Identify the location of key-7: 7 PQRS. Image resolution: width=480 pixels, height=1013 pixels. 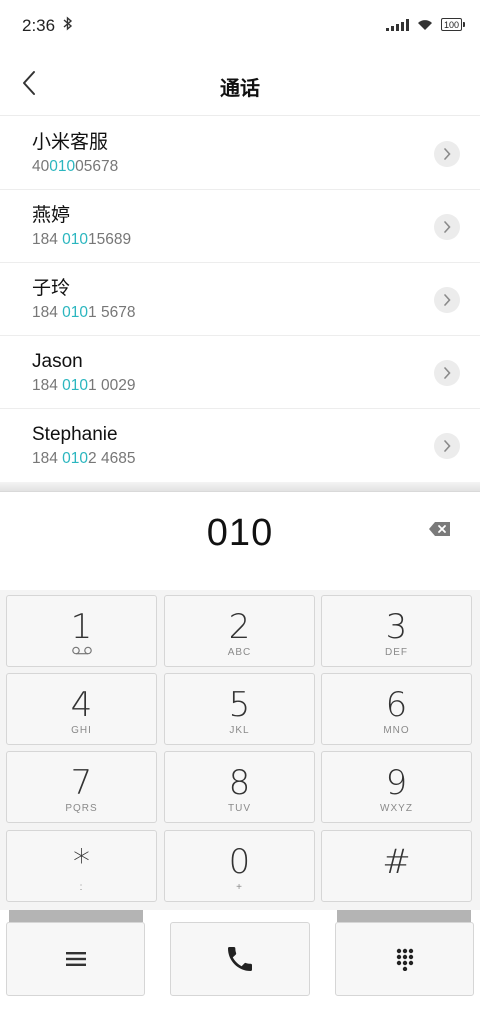
(81, 787).